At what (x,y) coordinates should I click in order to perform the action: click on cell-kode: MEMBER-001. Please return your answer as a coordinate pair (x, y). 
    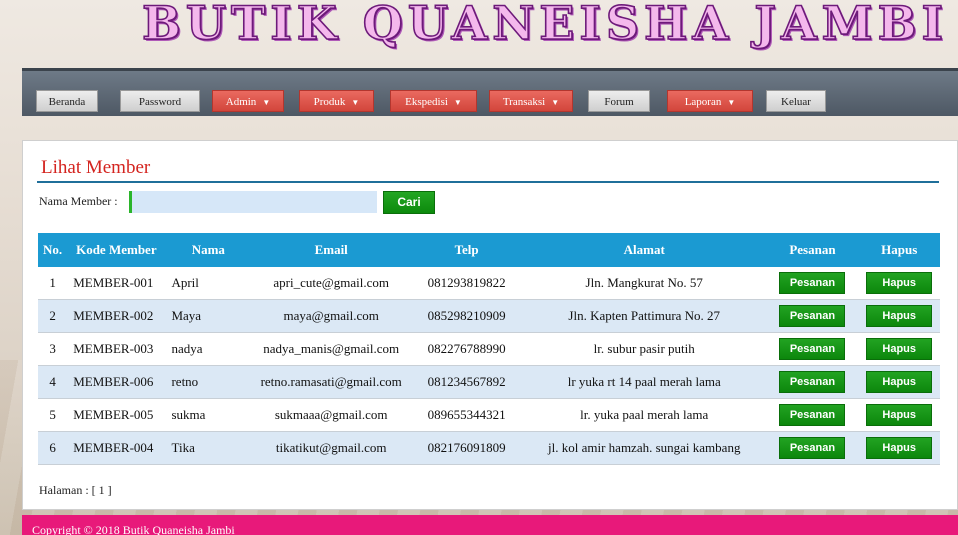
    Looking at the image, I should click on (116, 283).